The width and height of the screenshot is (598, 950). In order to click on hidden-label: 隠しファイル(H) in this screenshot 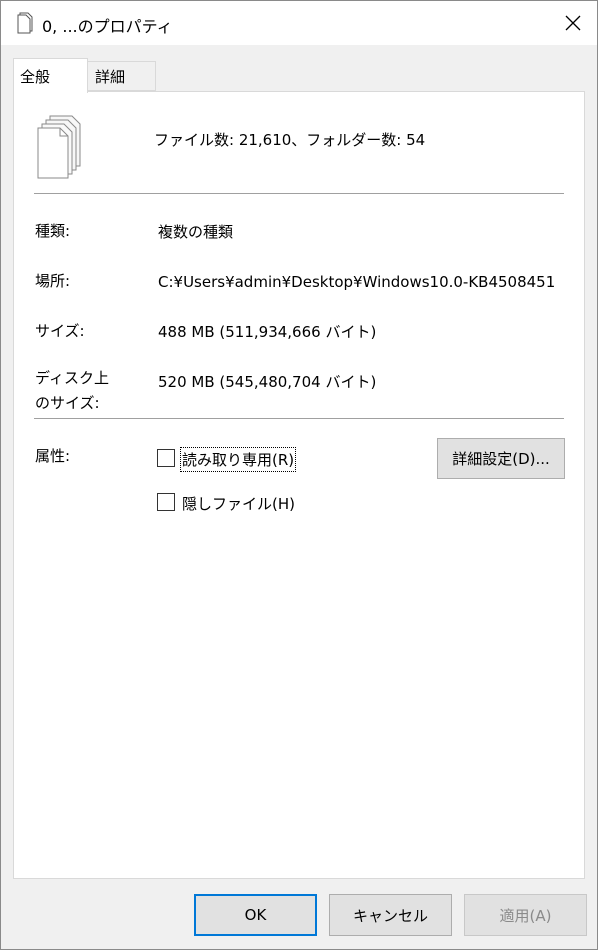, I will do `click(238, 503)`.